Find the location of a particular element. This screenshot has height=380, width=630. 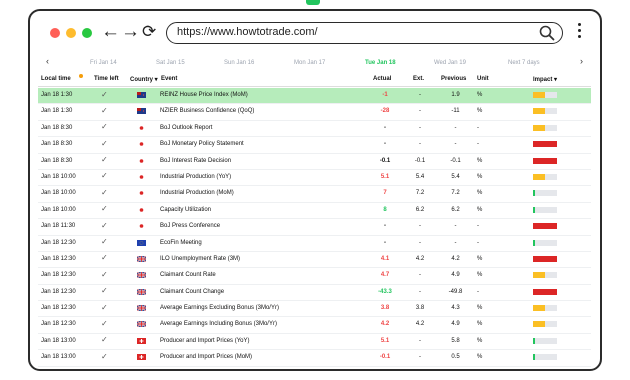

cell-time: Jan 18 13:00 is located at coordinates (58, 357).